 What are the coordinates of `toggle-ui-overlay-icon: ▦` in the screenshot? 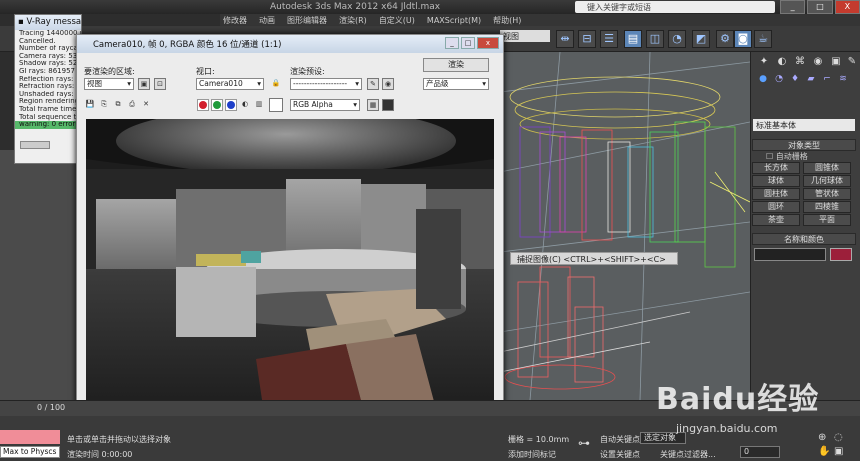 It's located at (373, 105).